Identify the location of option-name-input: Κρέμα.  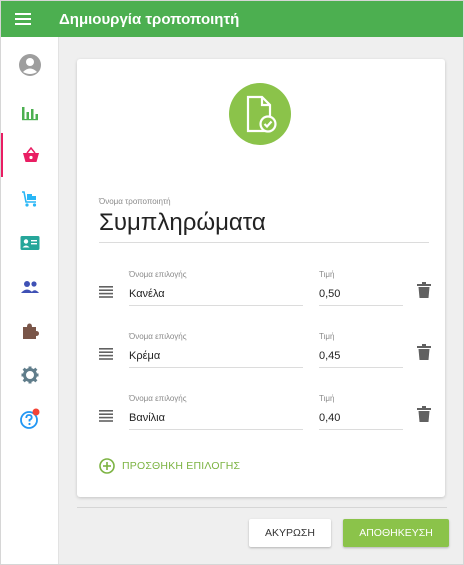
(216, 357).